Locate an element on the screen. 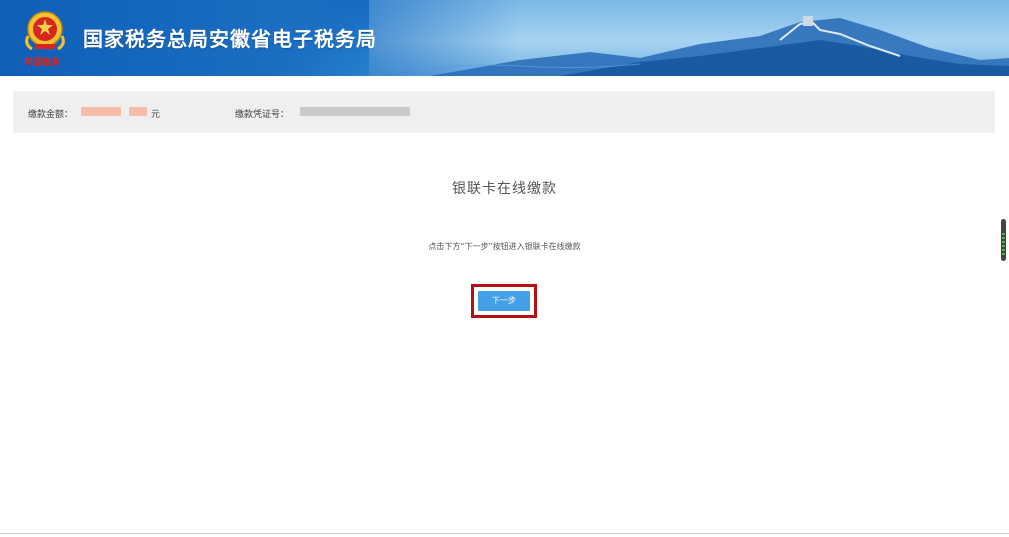 The height and width of the screenshot is (537, 1009). scroll-indicator is located at coordinates (1003, 240).